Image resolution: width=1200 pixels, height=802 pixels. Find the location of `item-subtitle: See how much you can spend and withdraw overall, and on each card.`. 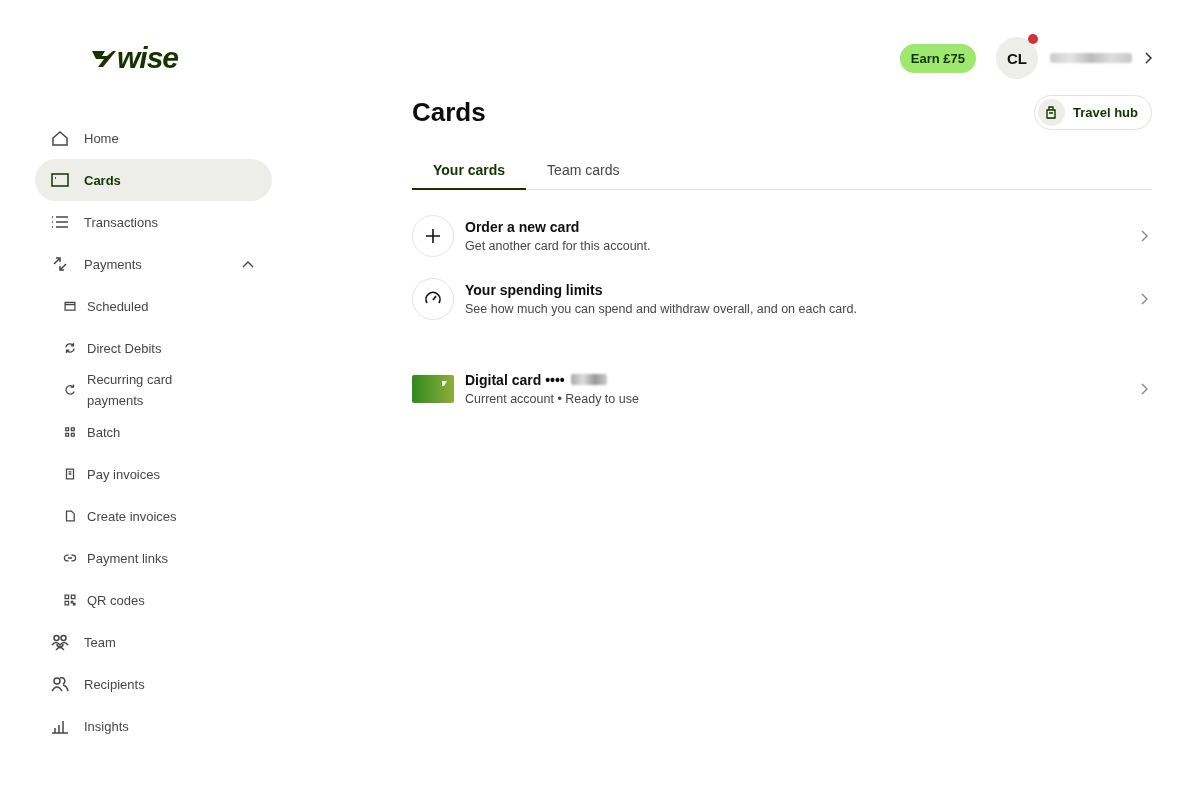

item-subtitle: See how much you can spend and withdraw overall, and on each card. is located at coordinates (661, 308).